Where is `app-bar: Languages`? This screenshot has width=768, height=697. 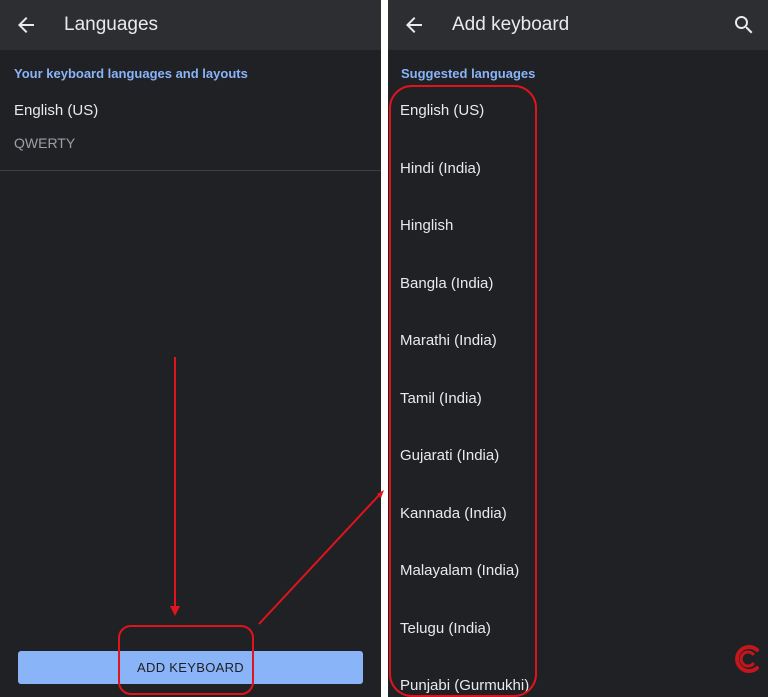
app-bar: Languages is located at coordinates (190, 25).